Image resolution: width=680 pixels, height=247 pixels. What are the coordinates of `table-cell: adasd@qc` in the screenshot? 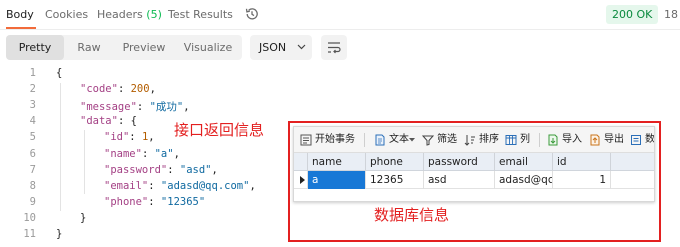 It's located at (524, 180).